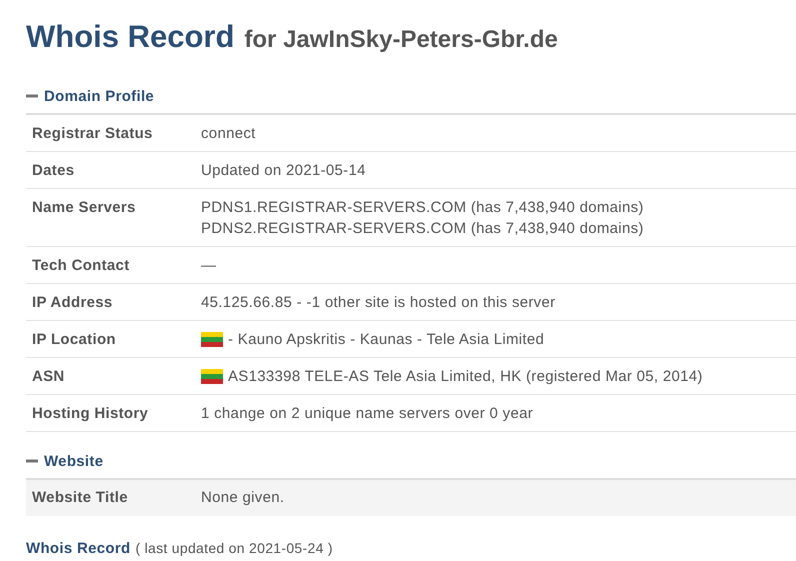 This screenshot has height=561, width=796. I want to click on field-value: 45.125.66.85 - -1 other site is hosted on this server, so click(378, 302).